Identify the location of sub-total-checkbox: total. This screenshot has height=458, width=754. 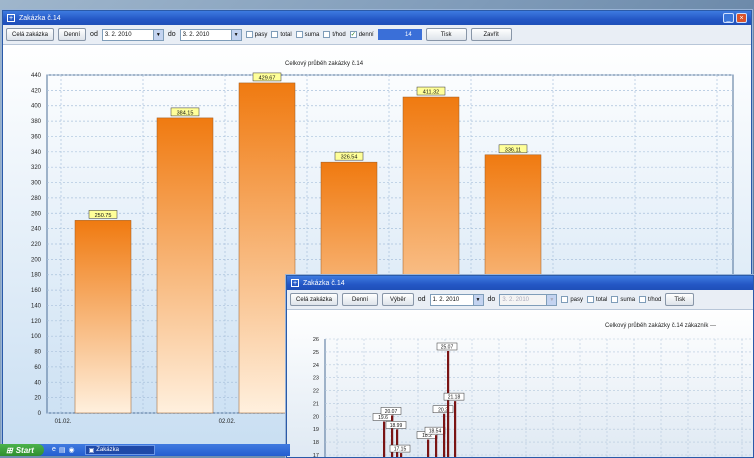
(597, 299).